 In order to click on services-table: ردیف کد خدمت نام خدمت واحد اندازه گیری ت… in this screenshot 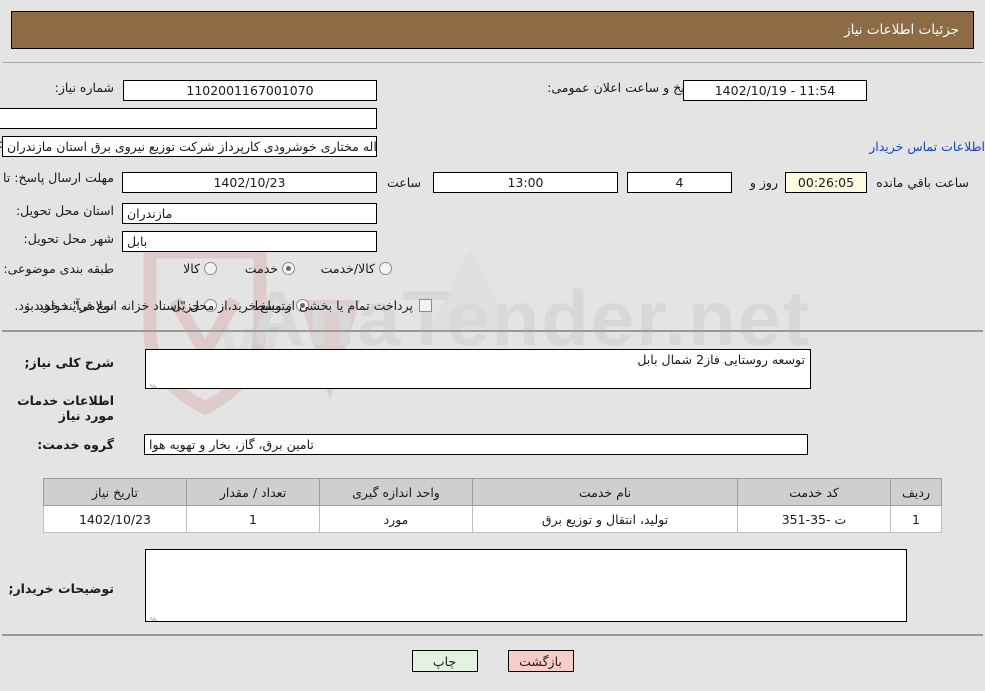, I will do `click(492, 505)`.